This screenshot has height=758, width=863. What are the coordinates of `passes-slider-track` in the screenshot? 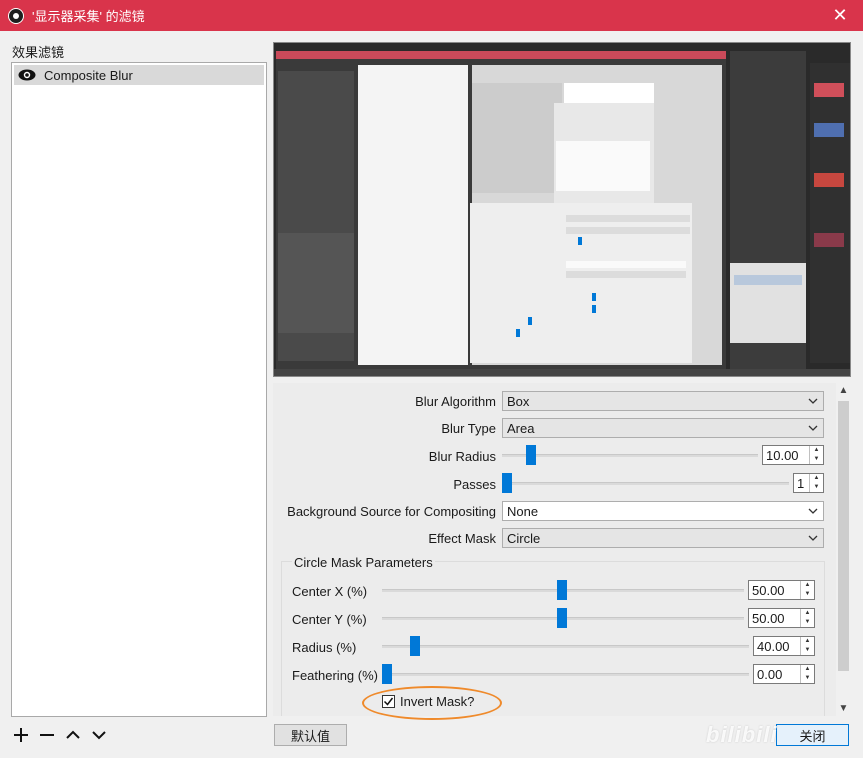 It's located at (645, 483).